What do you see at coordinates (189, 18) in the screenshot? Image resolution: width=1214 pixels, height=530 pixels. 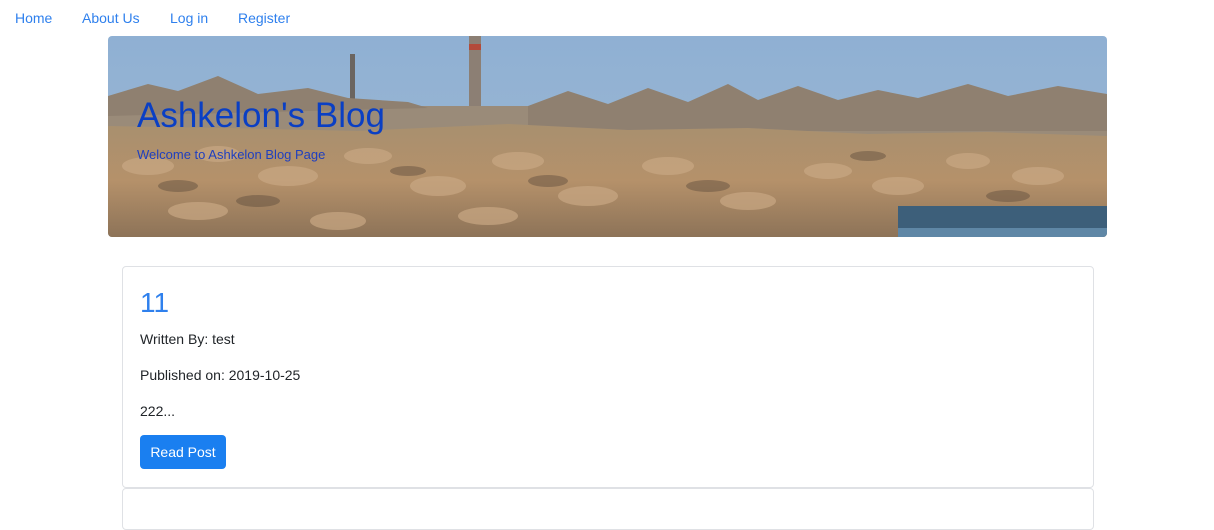 I see `nav-login-link: Log in` at bounding box center [189, 18].